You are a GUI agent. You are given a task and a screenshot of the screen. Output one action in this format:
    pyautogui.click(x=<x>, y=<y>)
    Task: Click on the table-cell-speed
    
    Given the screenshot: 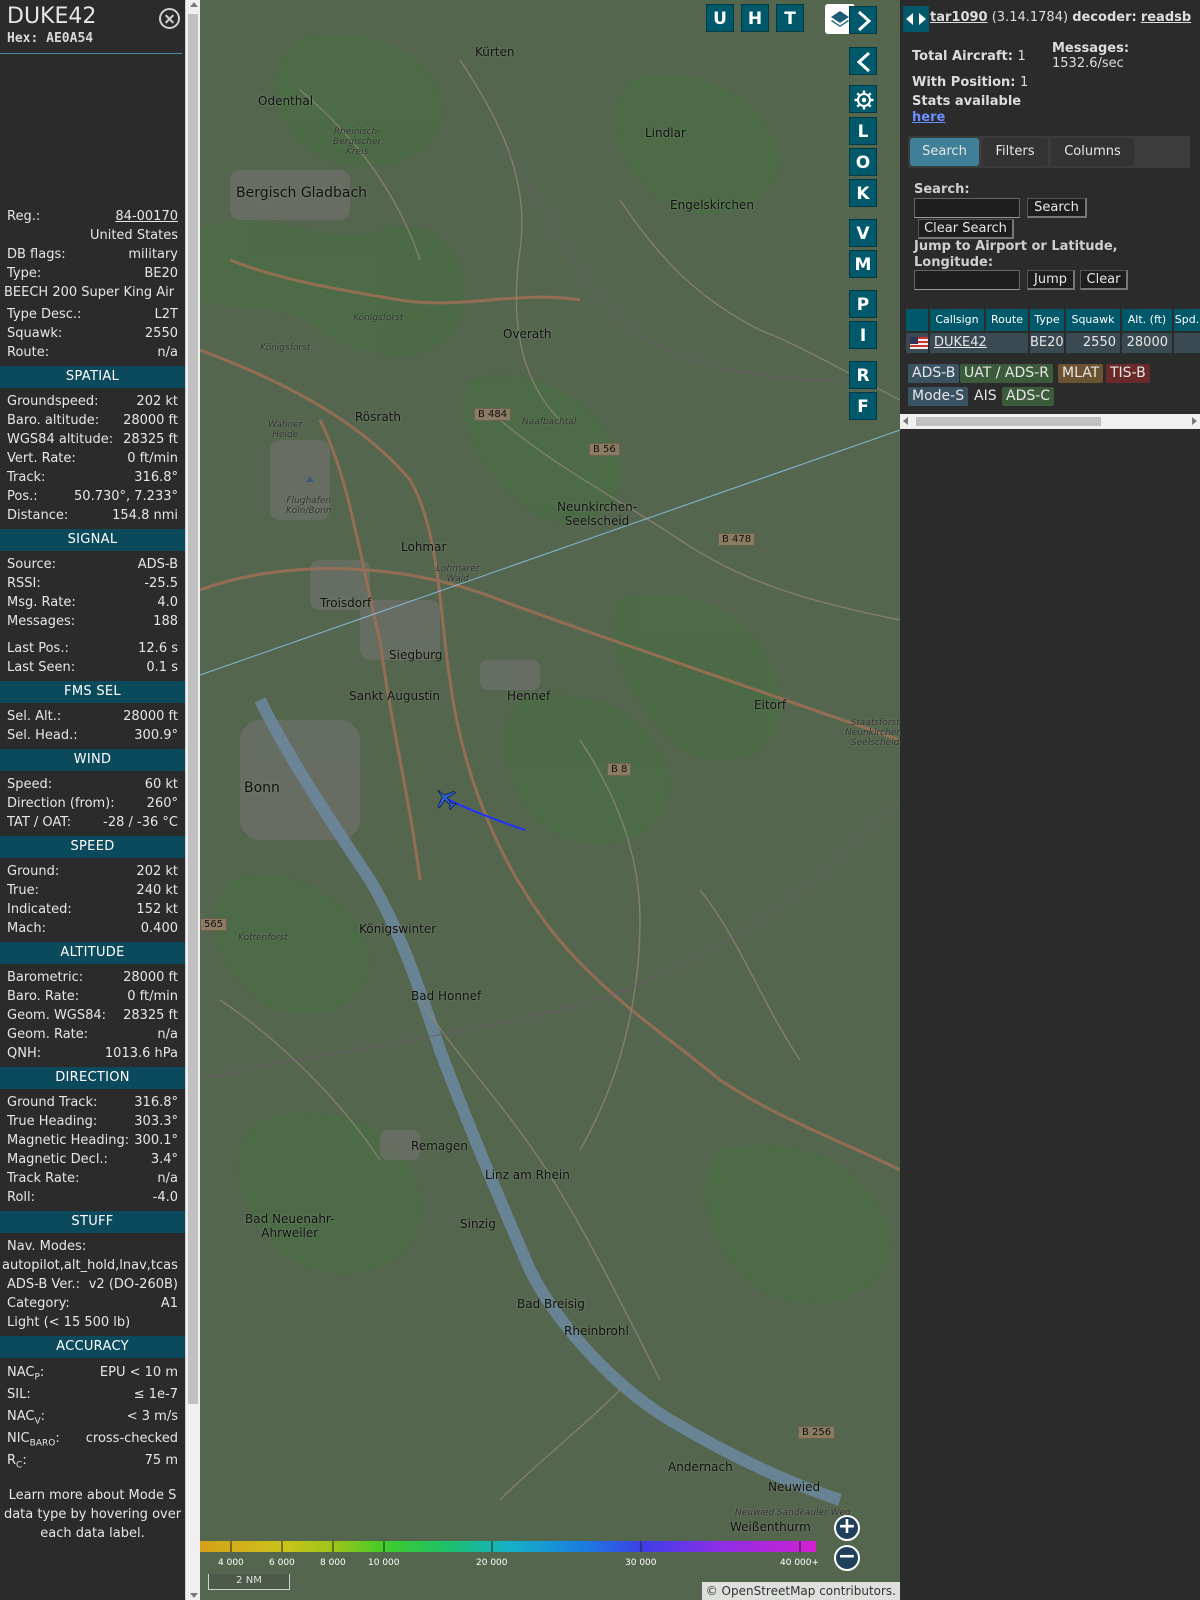 What is the action you would take?
    pyautogui.click(x=1187, y=343)
    